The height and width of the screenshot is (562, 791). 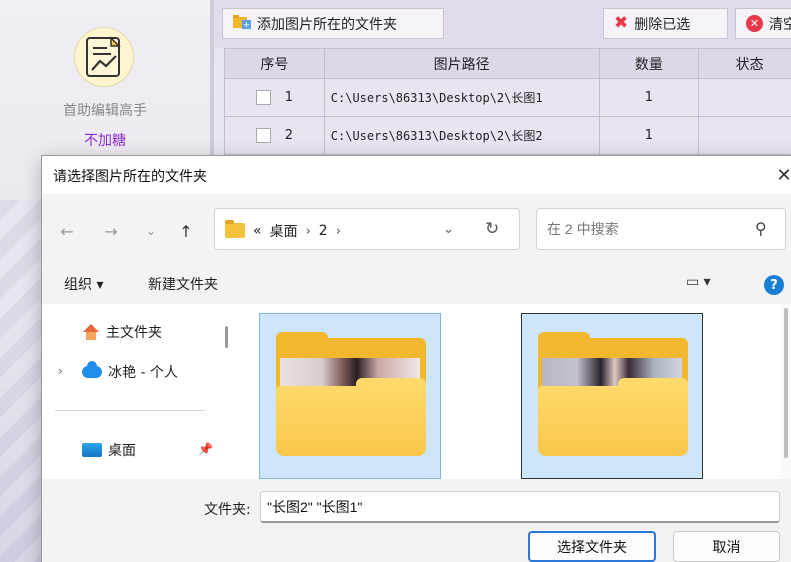 What do you see at coordinates (130, 410) in the screenshot?
I see `nav-divider` at bounding box center [130, 410].